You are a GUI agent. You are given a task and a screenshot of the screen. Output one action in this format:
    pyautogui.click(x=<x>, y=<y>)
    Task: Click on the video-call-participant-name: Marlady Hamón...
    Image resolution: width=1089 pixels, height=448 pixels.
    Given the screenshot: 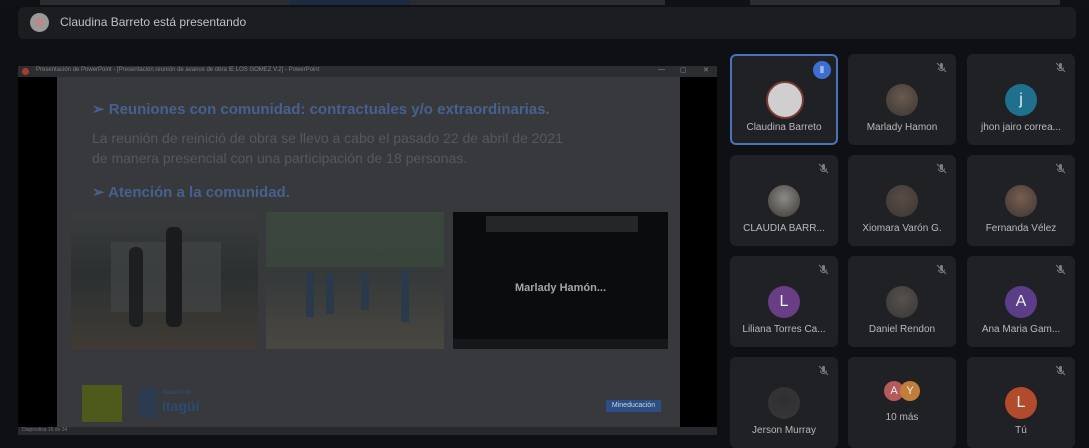 What is the action you would take?
    pyautogui.click(x=560, y=288)
    